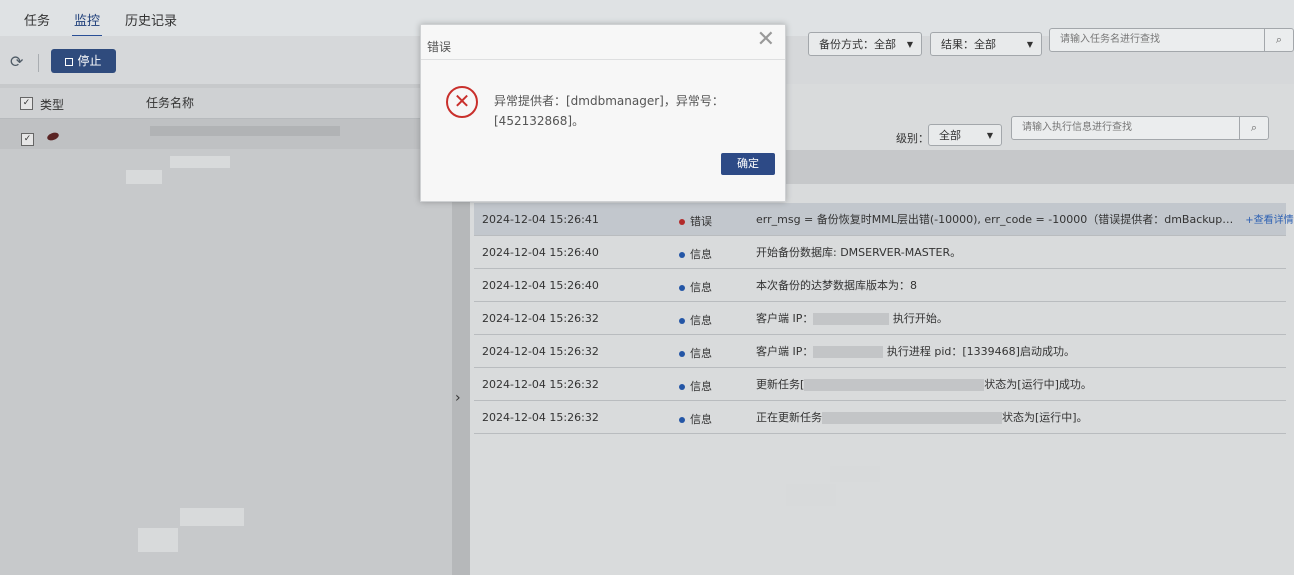 This screenshot has width=1294, height=575. Describe the element at coordinates (609, 111) in the screenshot. I see `dialog-message: 异常提供者：[dmdbmanager]，异常号：[452132868]。` at that location.